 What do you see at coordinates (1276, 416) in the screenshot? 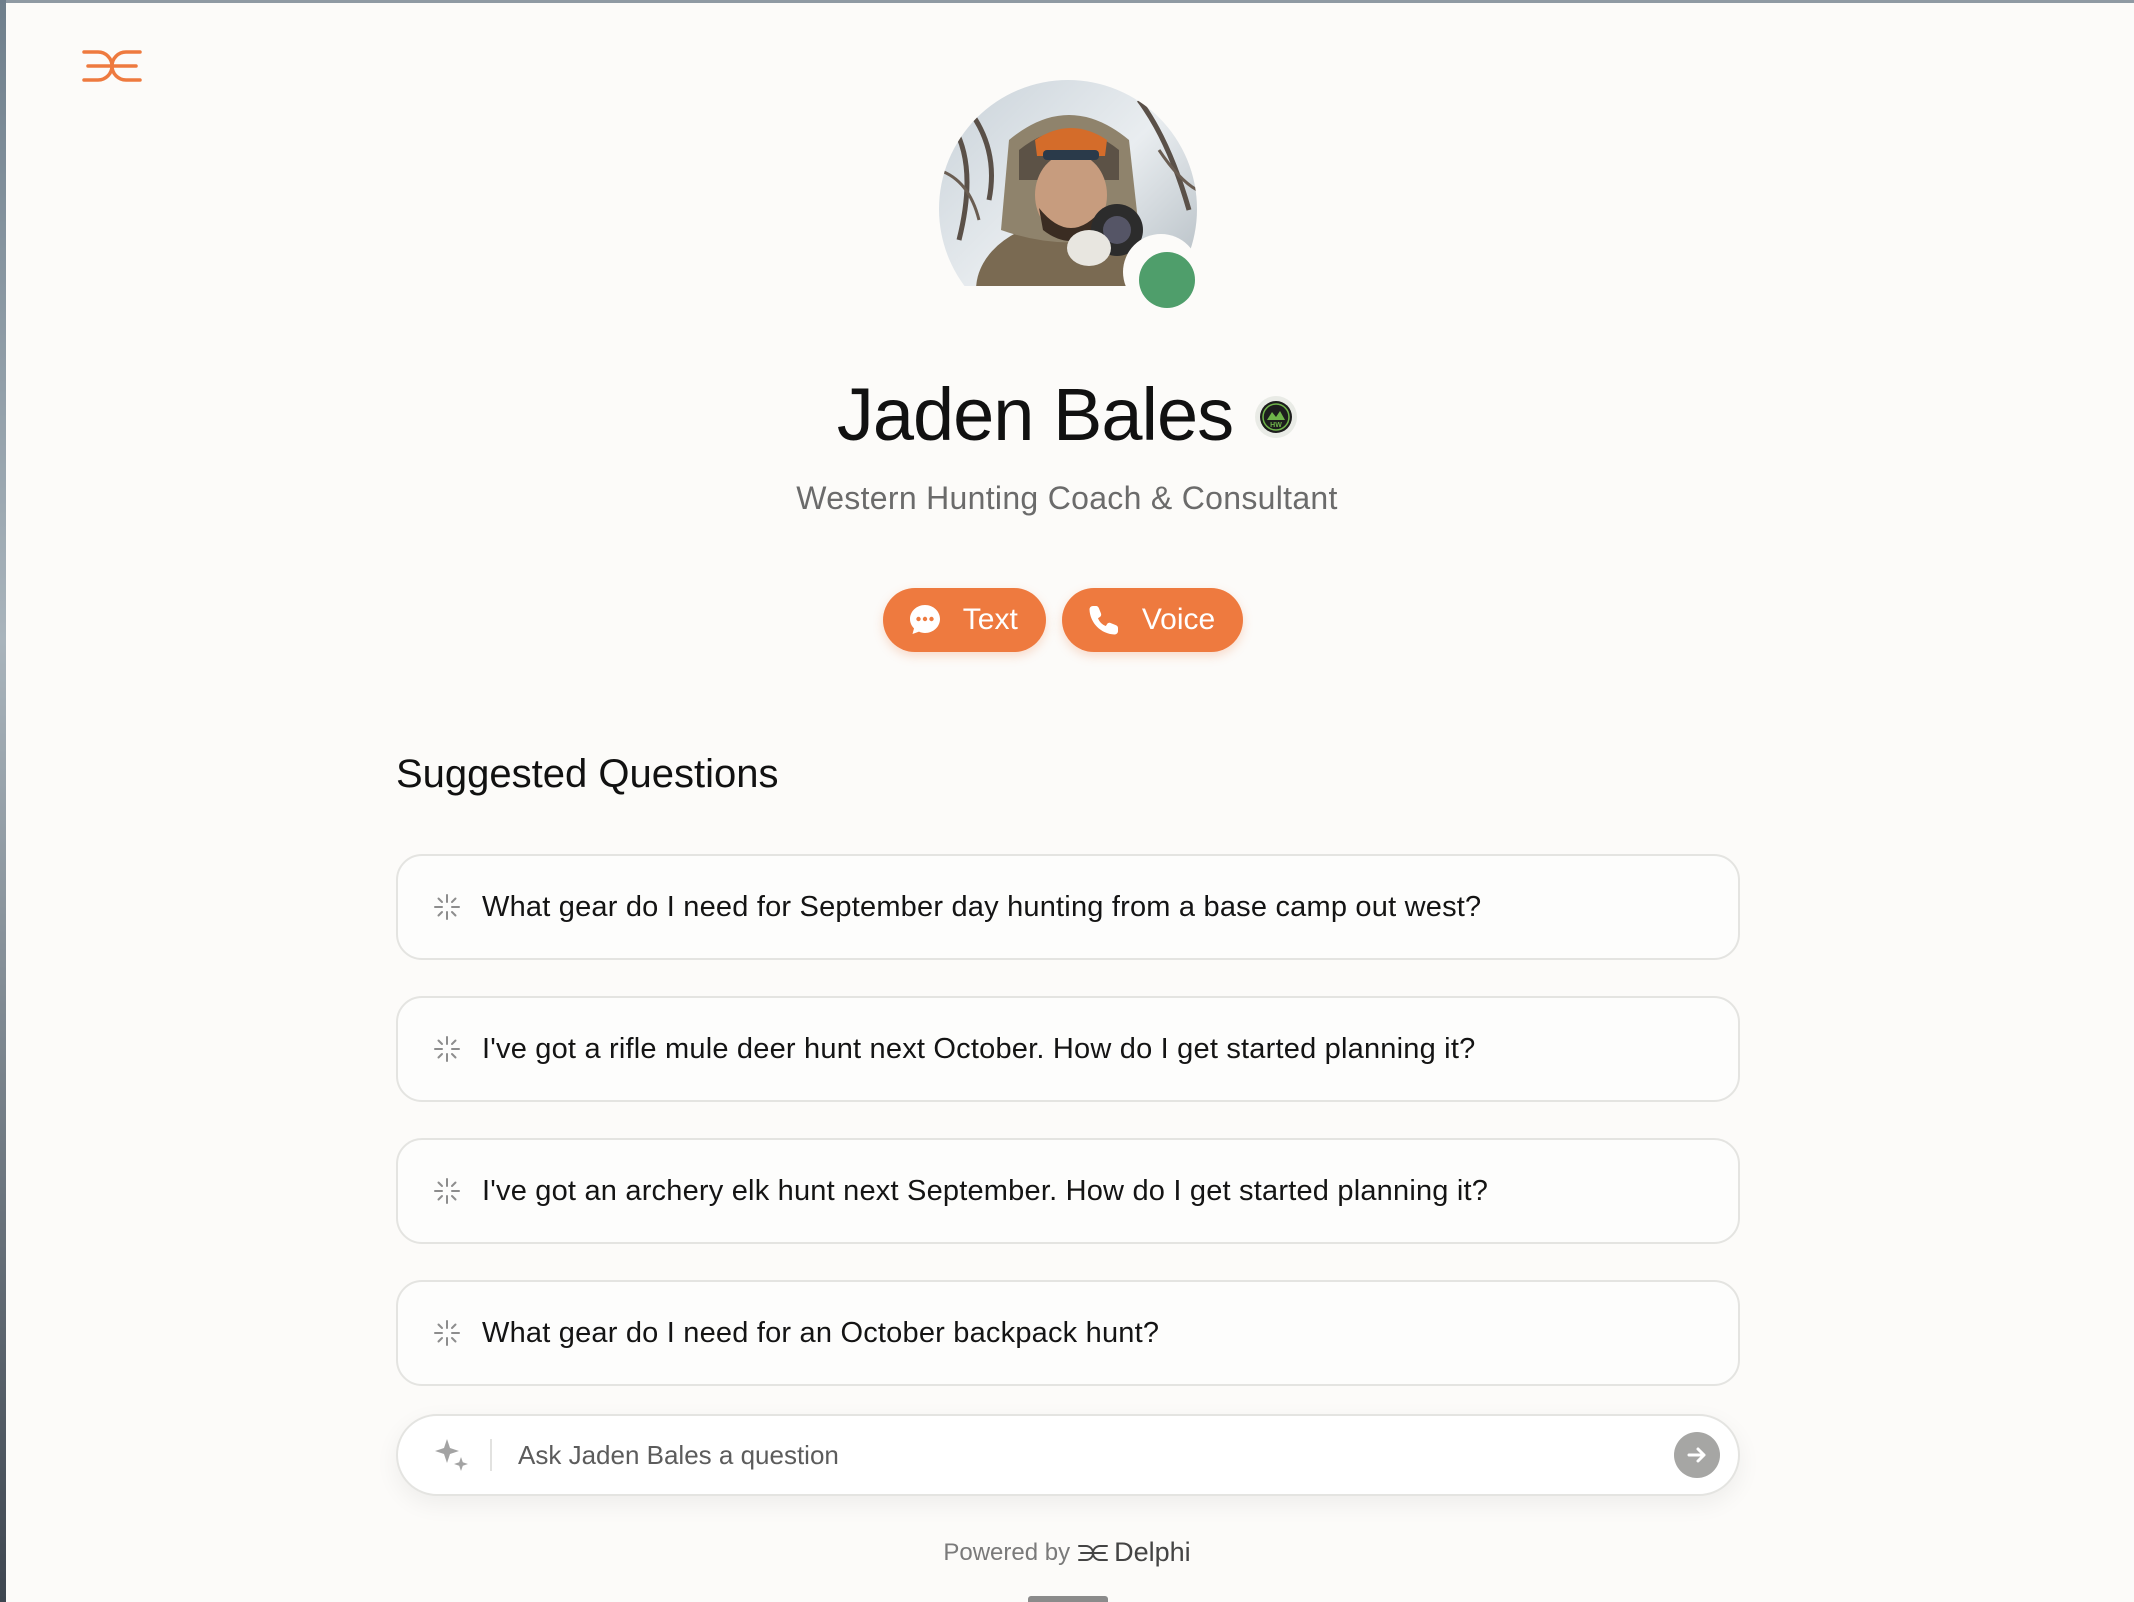
I see `hunting-badge-icon: HW` at bounding box center [1276, 416].